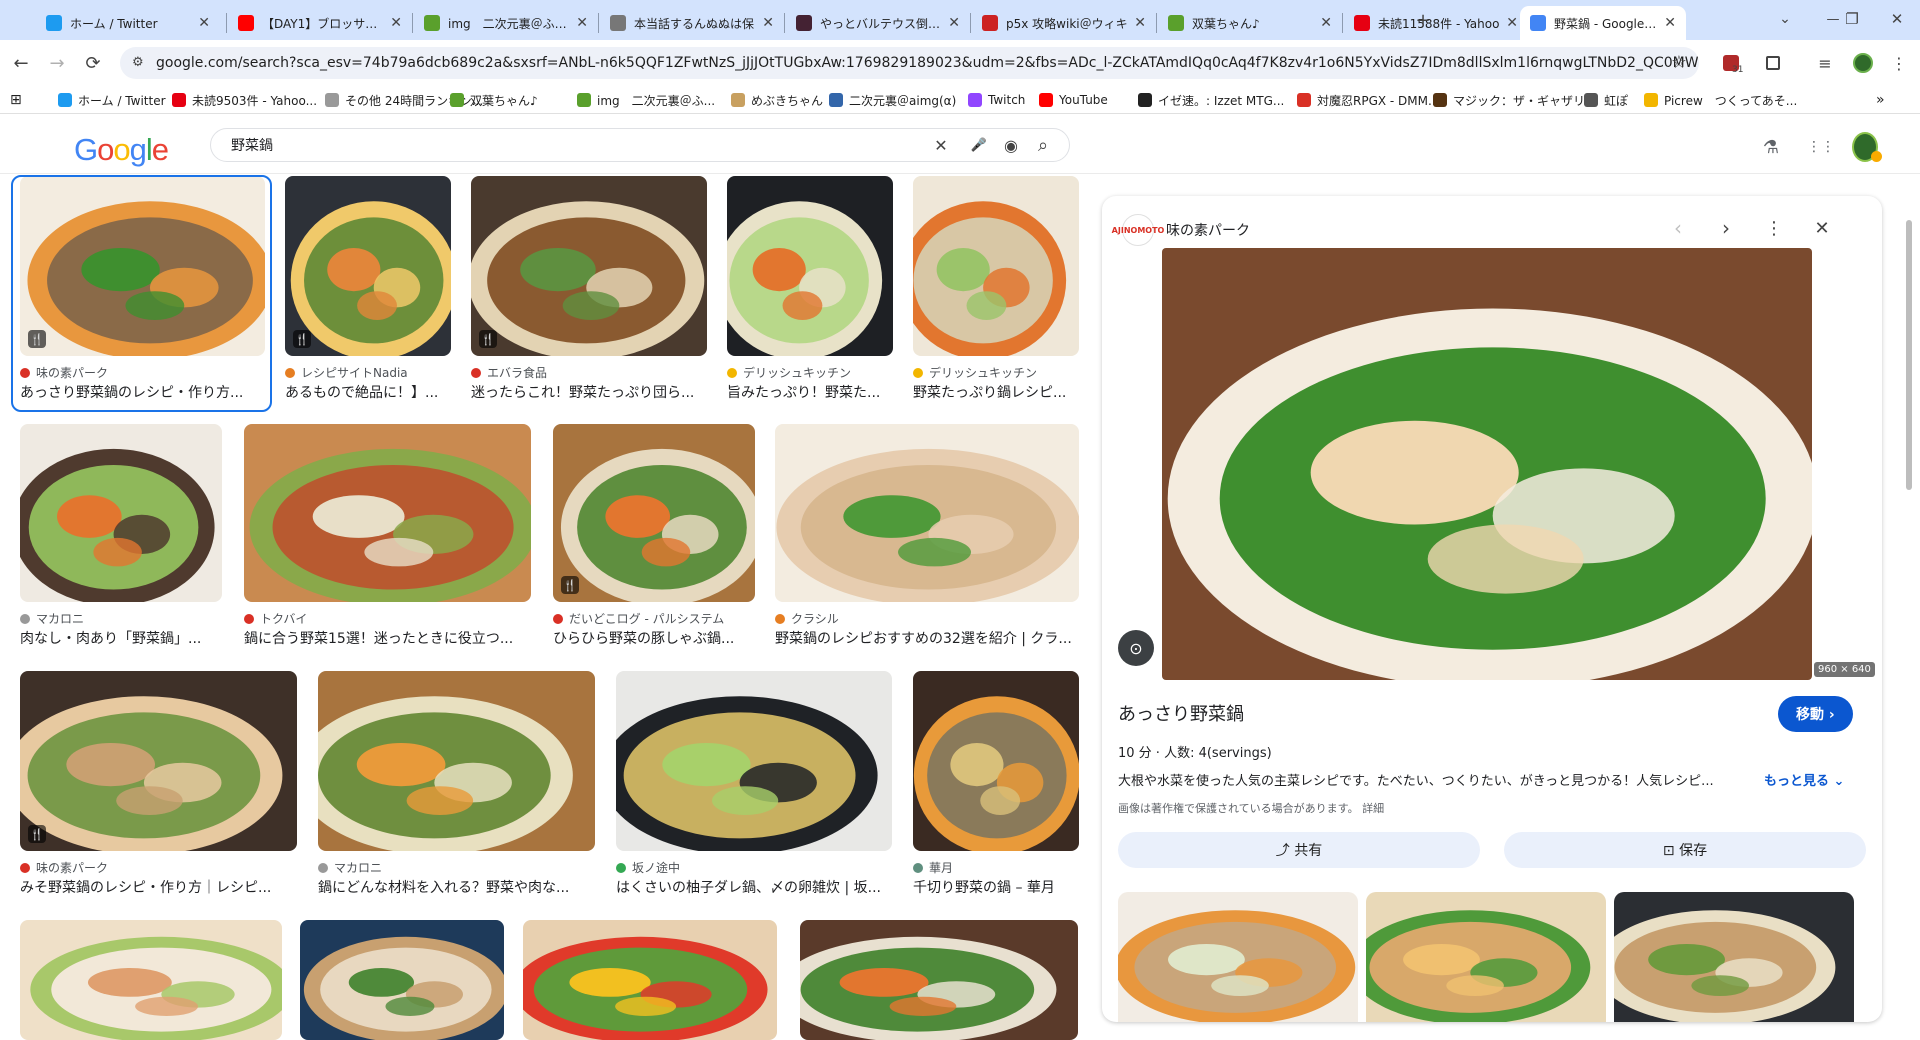  What do you see at coordinates (1250, 23) in the screenshot?
I see `tab-6: 双葉ちゃん♪ ✕` at bounding box center [1250, 23].